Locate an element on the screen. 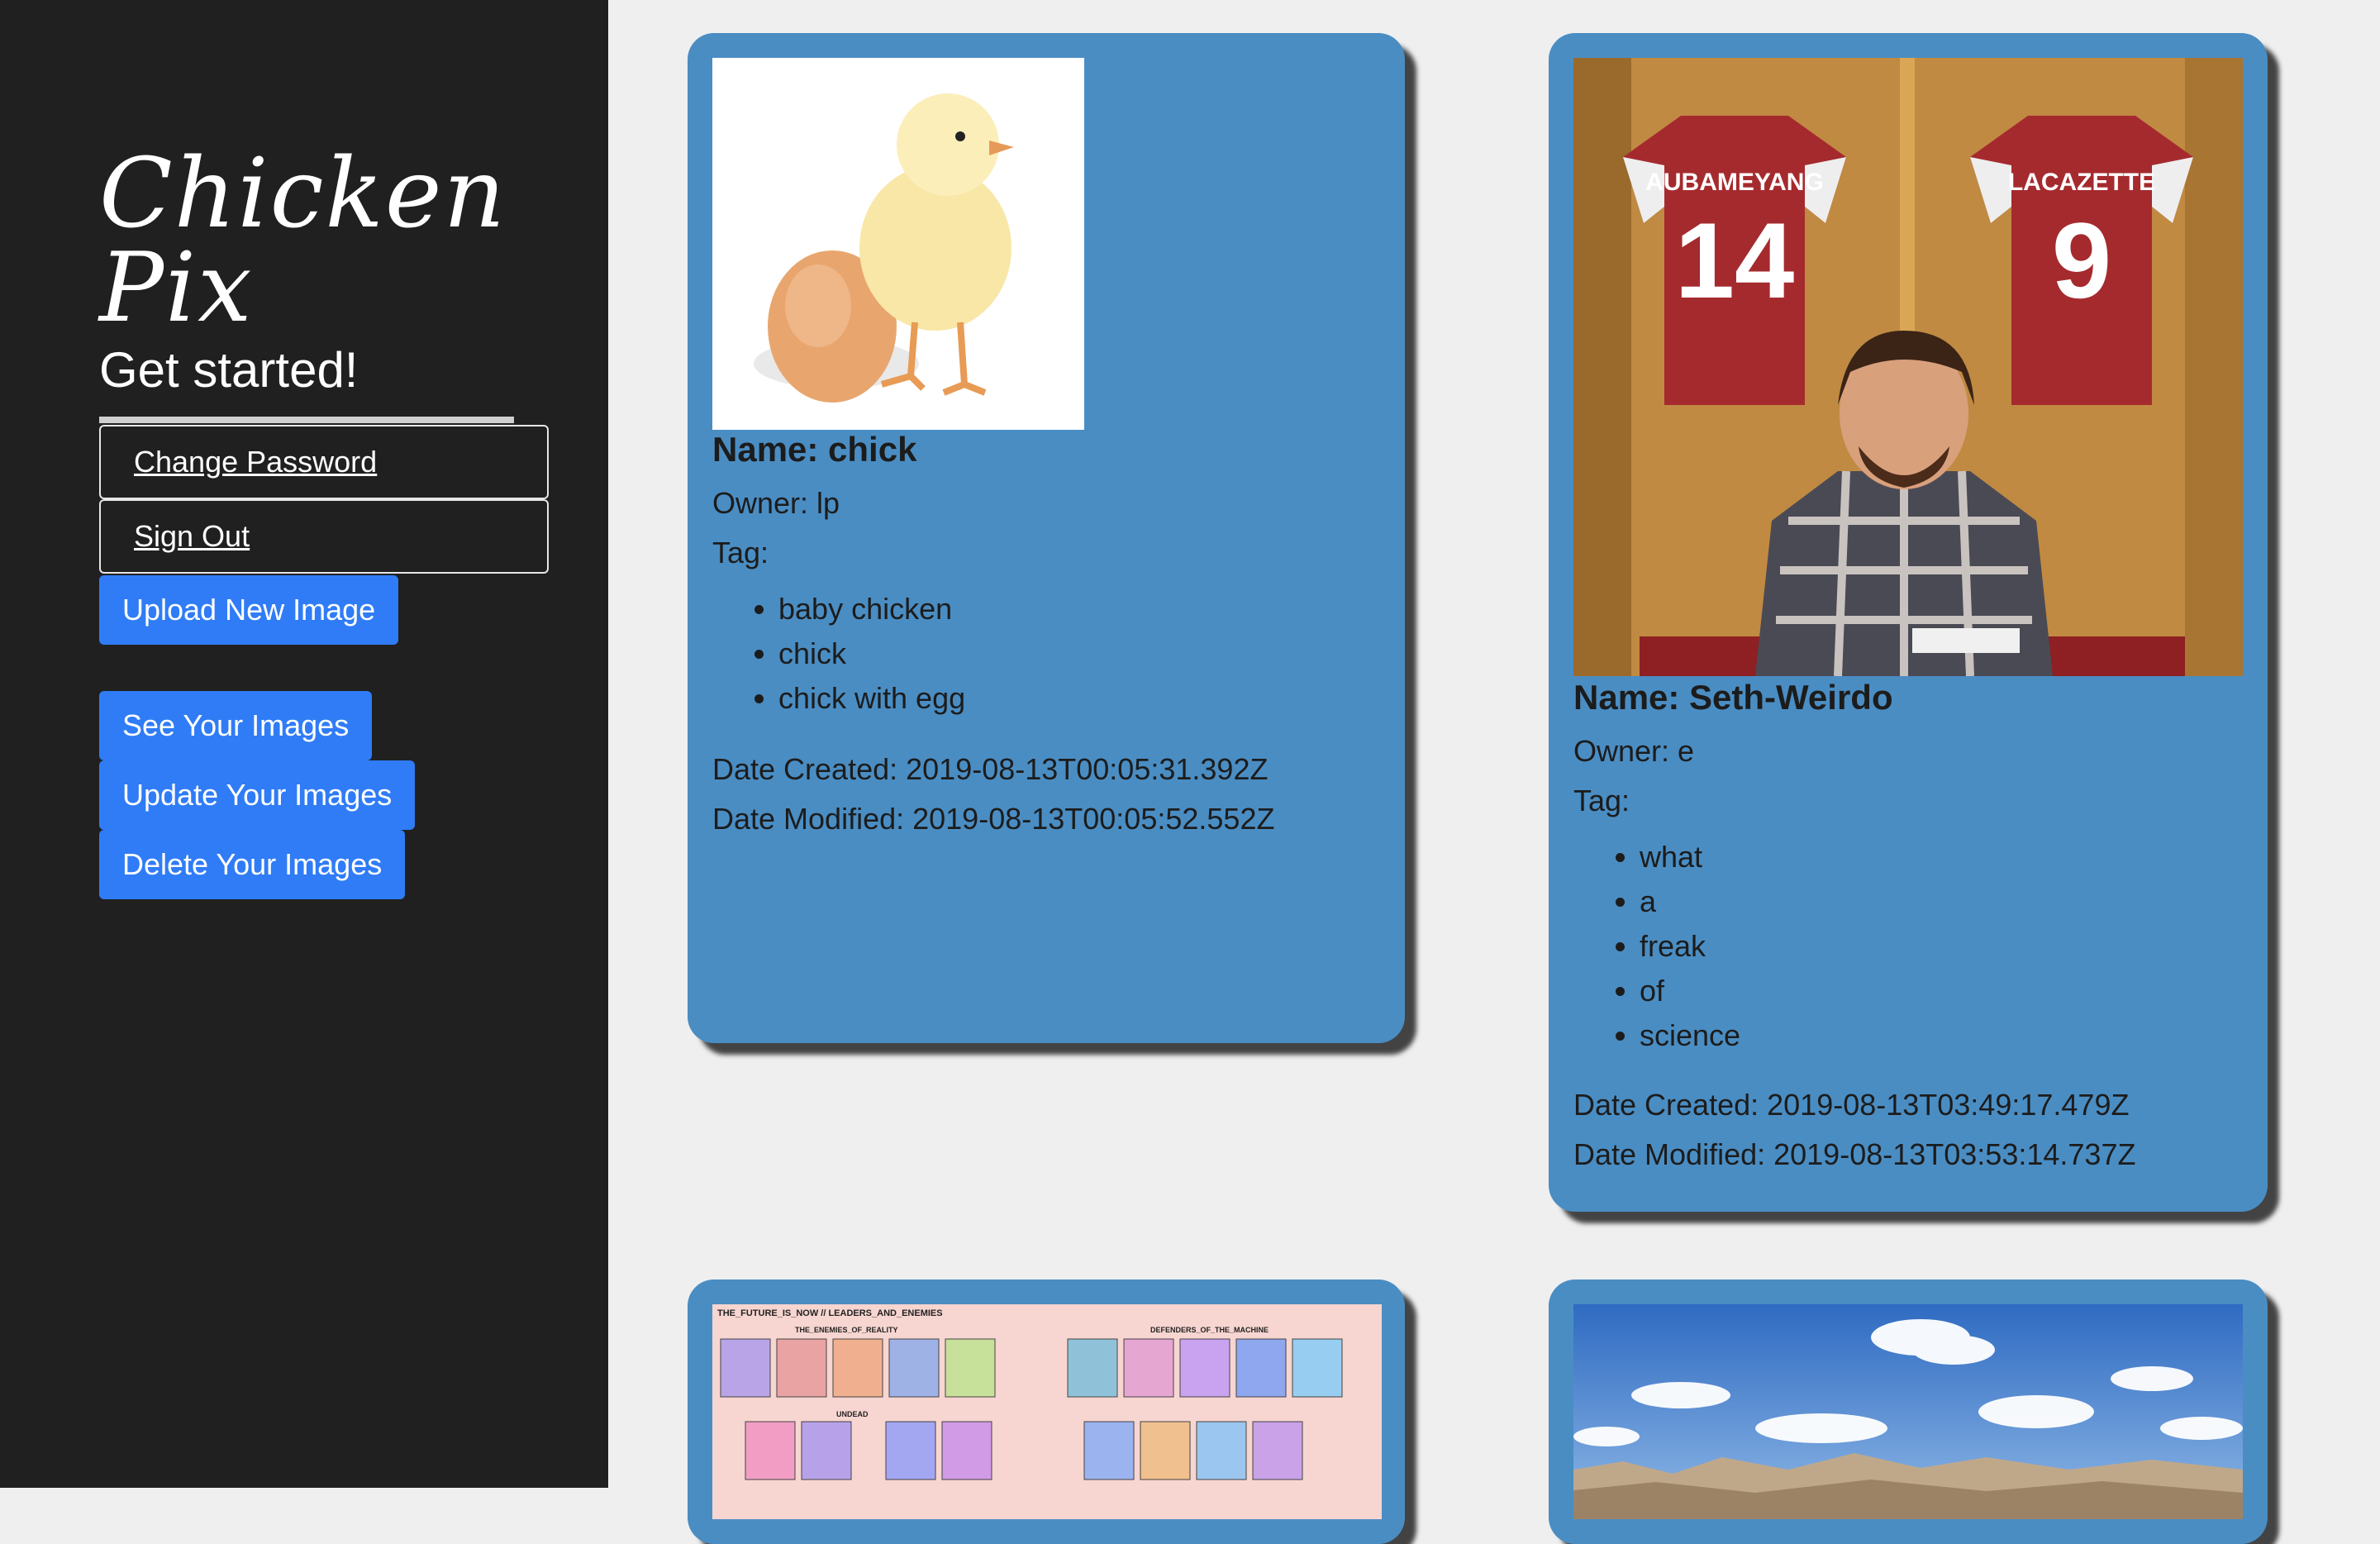 Image resolution: width=2380 pixels, height=1544 pixels. card-date-created: Date Created: 2019-08-13T00:05:31.392Z is located at coordinates (990, 769).